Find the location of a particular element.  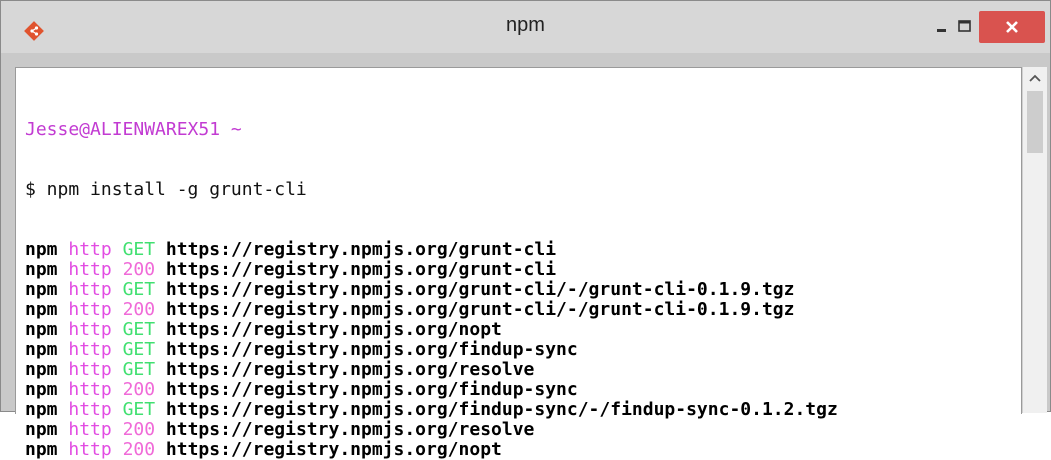

window-title: npm is located at coordinates (525, 25).